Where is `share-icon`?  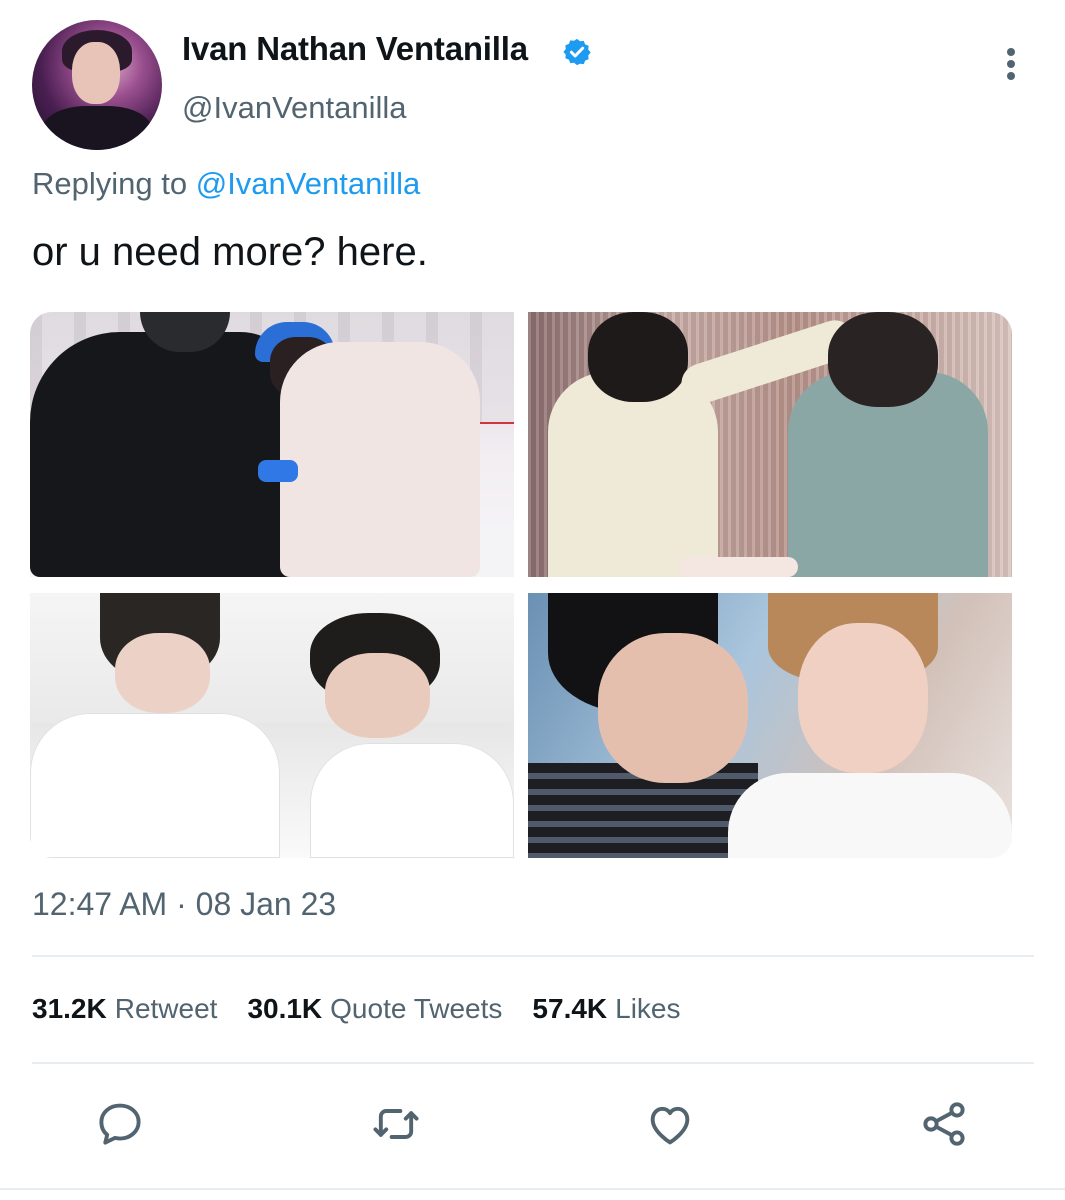 share-icon is located at coordinates (944, 1124).